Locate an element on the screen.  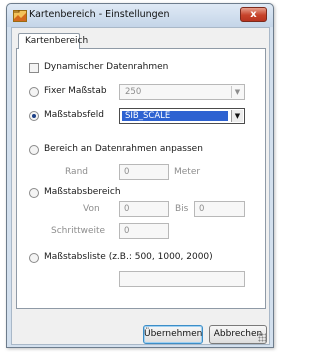
scale-range-label: Maßstabsbereich is located at coordinates (82, 192).